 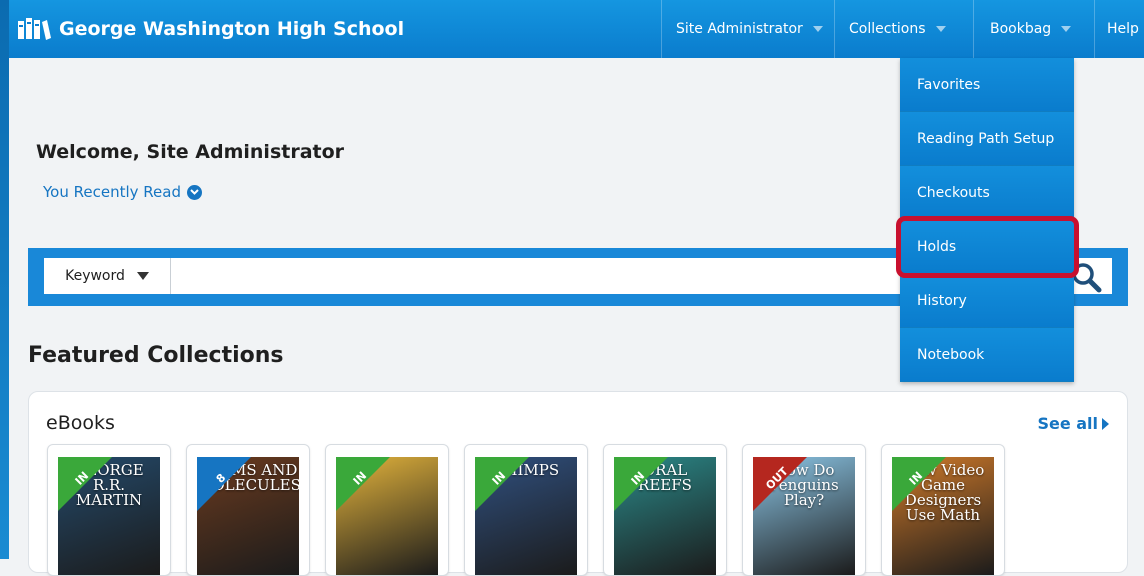 What do you see at coordinates (987, 139) in the screenshot?
I see `menu-item-reading-path-setup: Reading Path Setup` at bounding box center [987, 139].